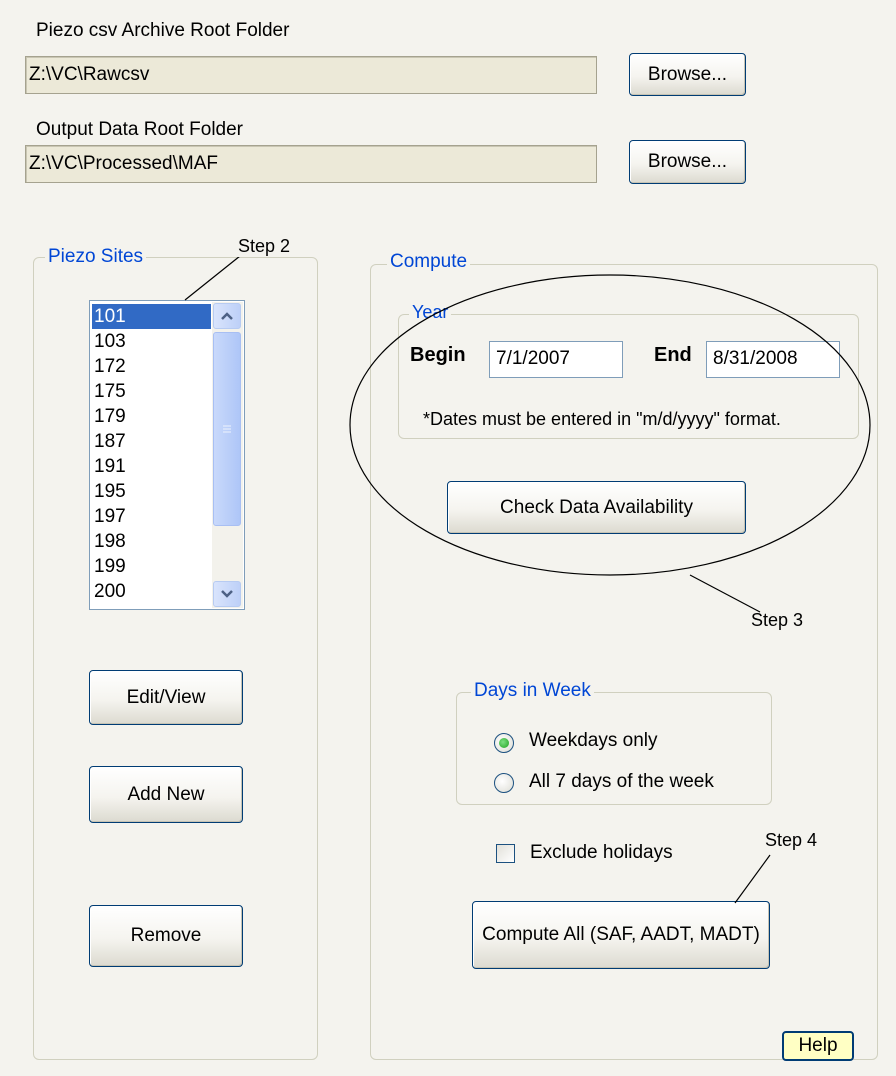 The height and width of the screenshot is (1076, 896). What do you see at coordinates (818, 1046) in the screenshot?
I see `help-button: Help` at bounding box center [818, 1046].